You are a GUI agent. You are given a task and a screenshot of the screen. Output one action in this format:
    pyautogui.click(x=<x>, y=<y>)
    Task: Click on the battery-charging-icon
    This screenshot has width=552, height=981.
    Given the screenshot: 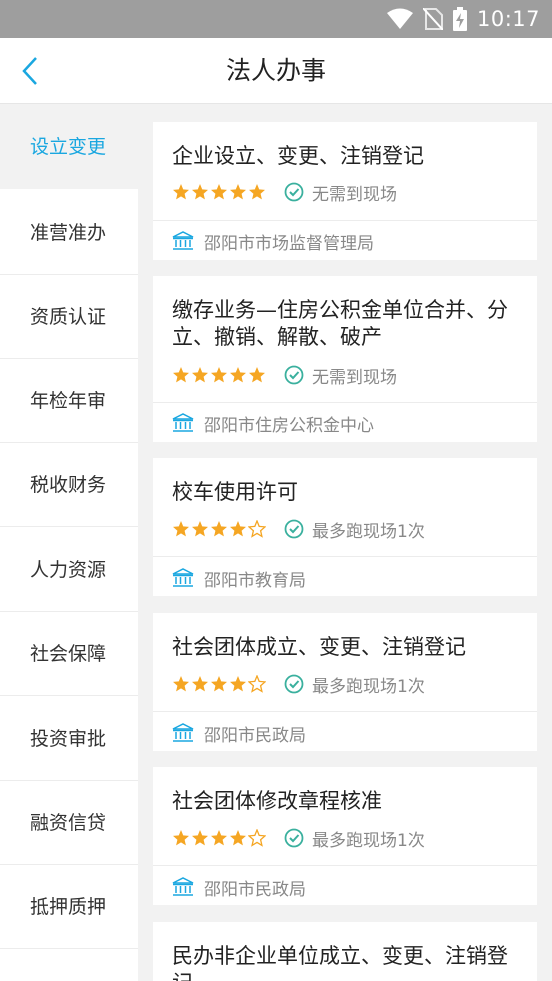 What is the action you would take?
    pyautogui.click(x=459, y=19)
    